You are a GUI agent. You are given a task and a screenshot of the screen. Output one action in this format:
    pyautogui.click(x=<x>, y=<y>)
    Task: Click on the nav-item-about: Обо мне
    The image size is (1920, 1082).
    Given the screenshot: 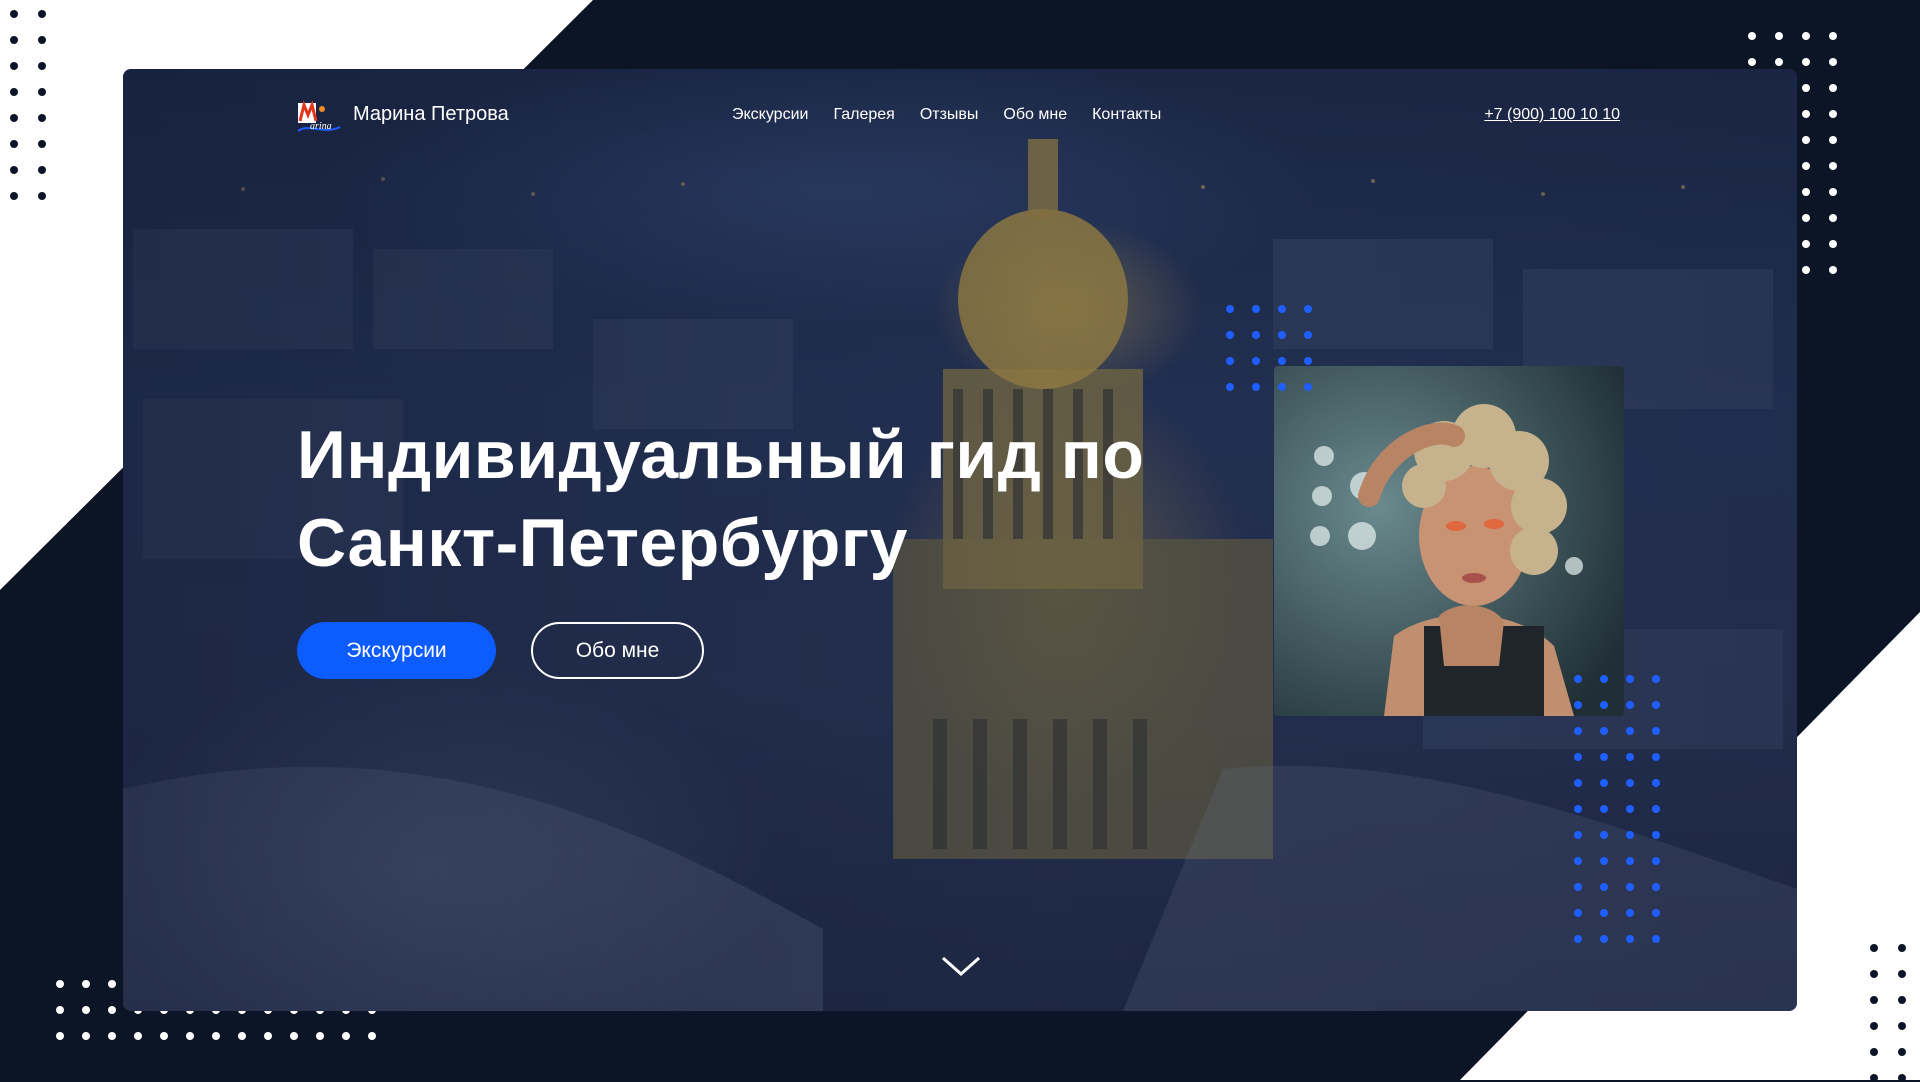 What is the action you would take?
    pyautogui.click(x=1035, y=115)
    